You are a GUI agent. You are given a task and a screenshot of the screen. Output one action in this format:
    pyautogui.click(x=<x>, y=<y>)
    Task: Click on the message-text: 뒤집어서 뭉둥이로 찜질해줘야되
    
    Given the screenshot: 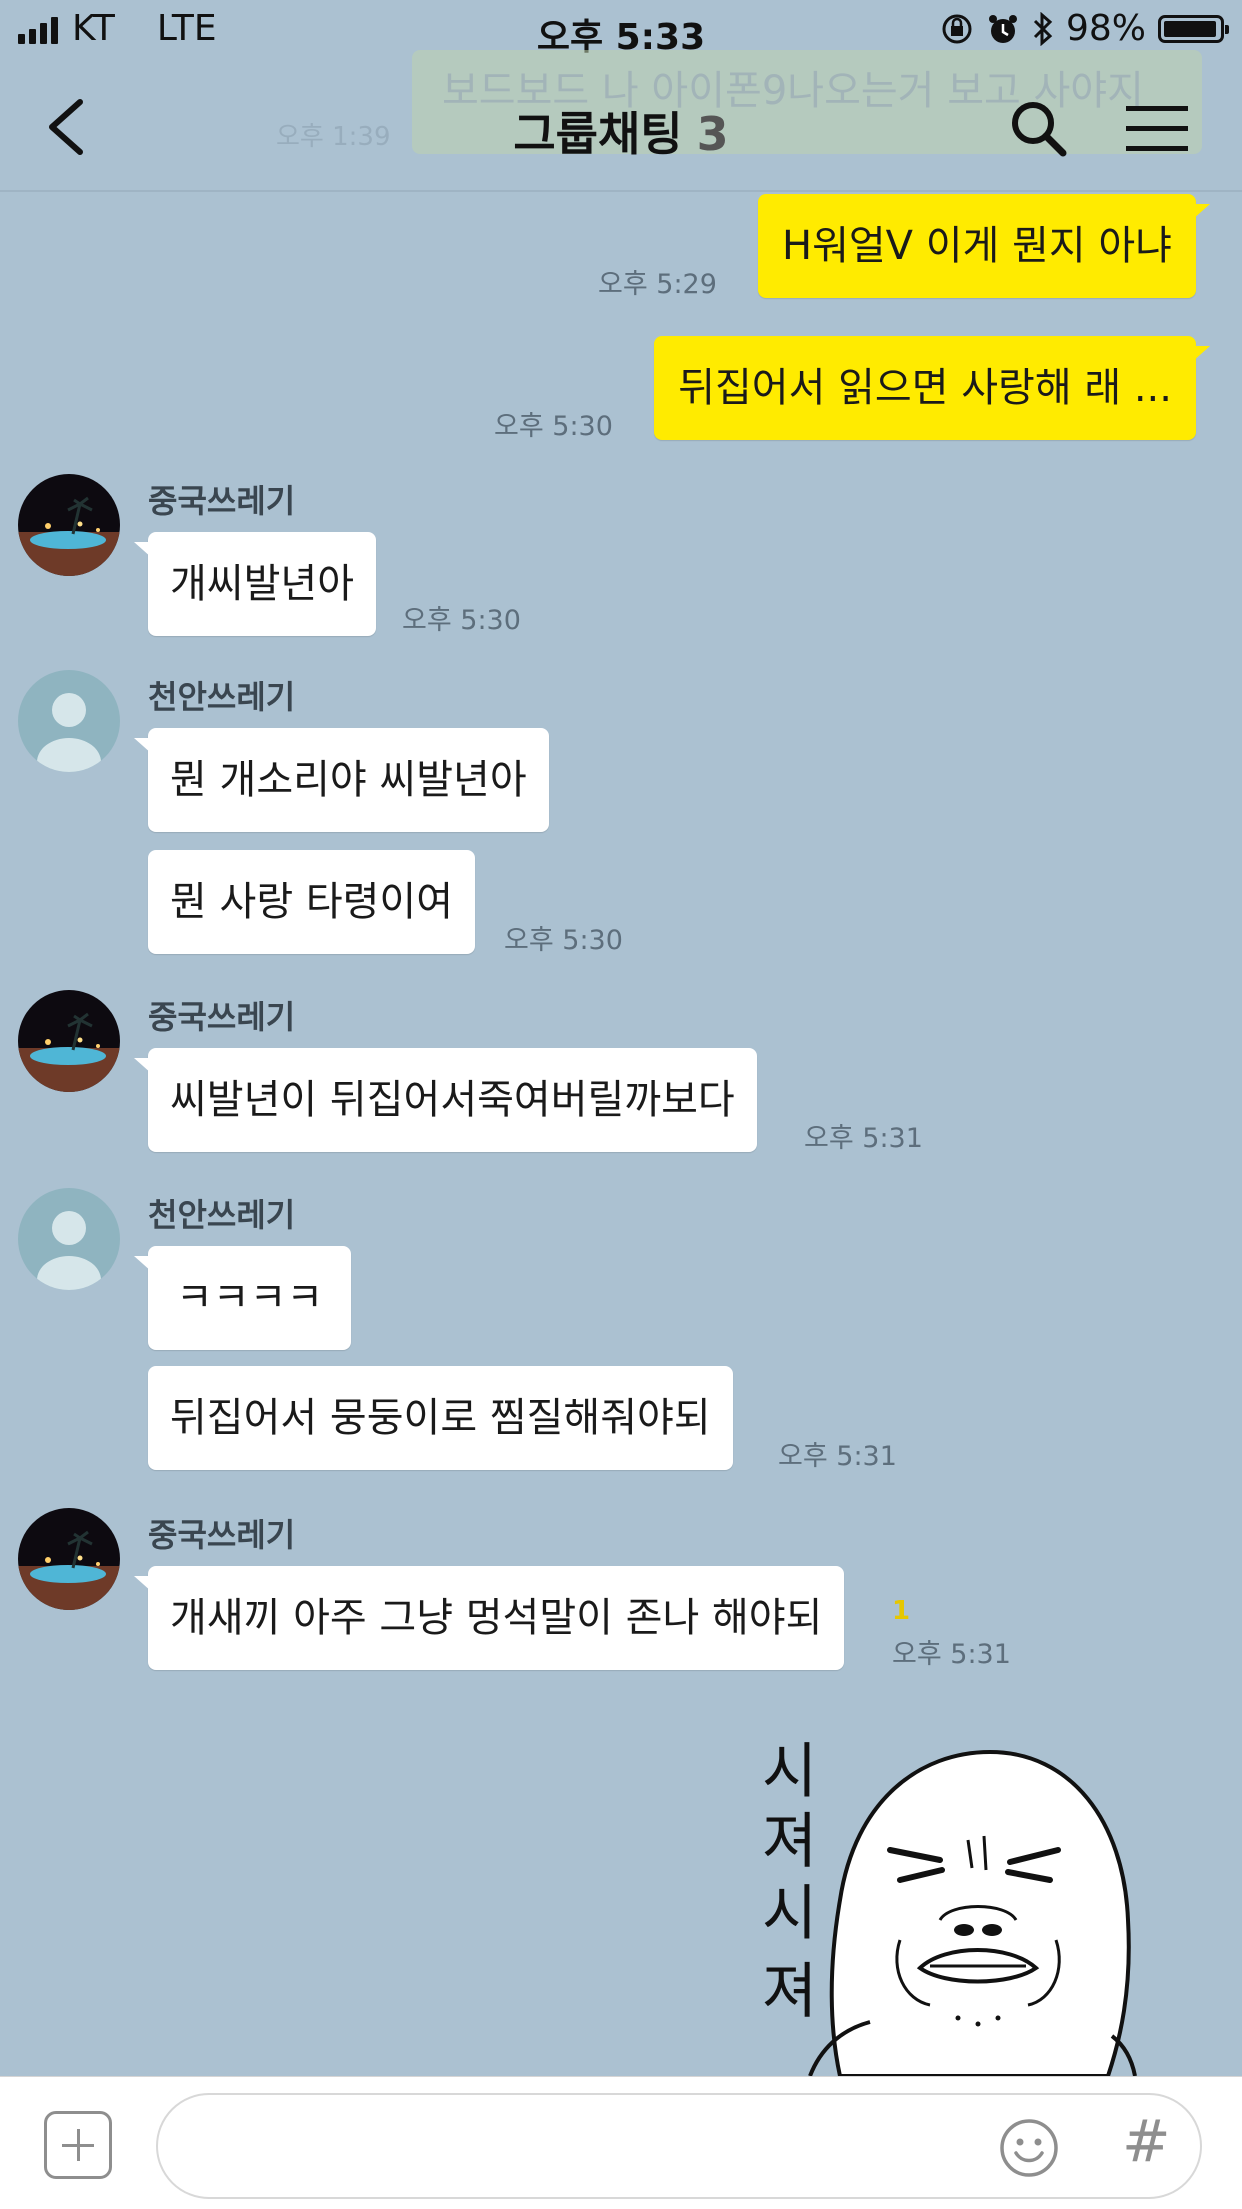 What is the action you would take?
    pyautogui.click(x=440, y=1418)
    